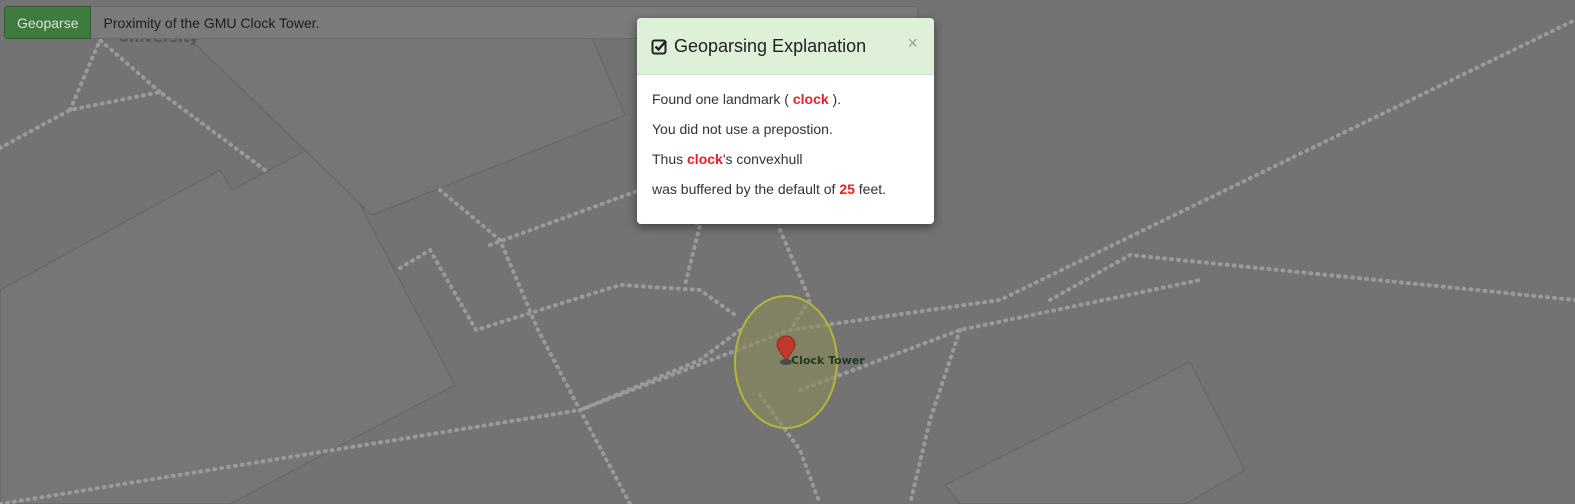 The height and width of the screenshot is (504, 1575). What do you see at coordinates (770, 45) in the screenshot?
I see `modal-title-text: Geoparsing Explanation` at bounding box center [770, 45].